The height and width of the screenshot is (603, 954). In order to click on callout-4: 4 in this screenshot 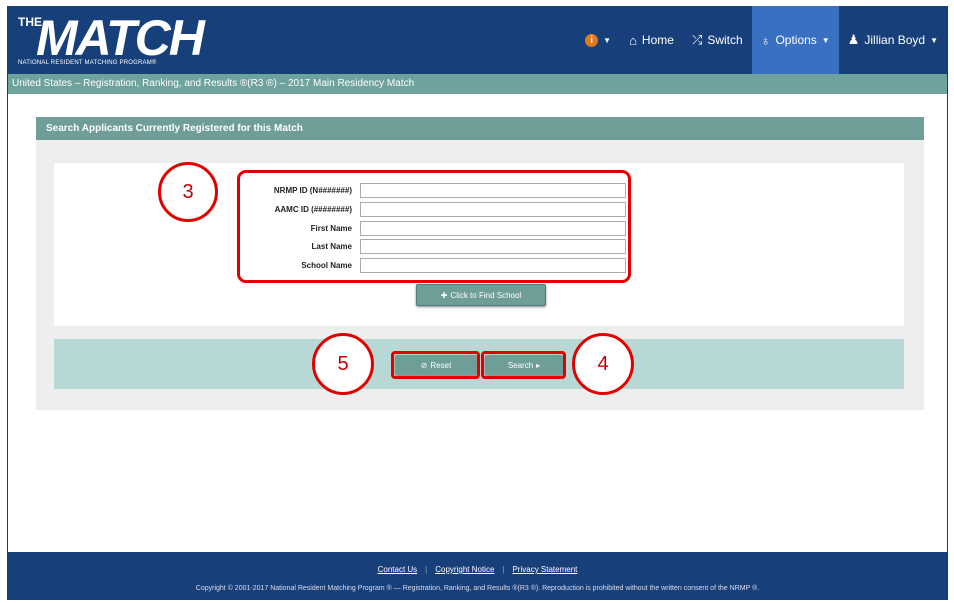, I will do `click(603, 364)`.